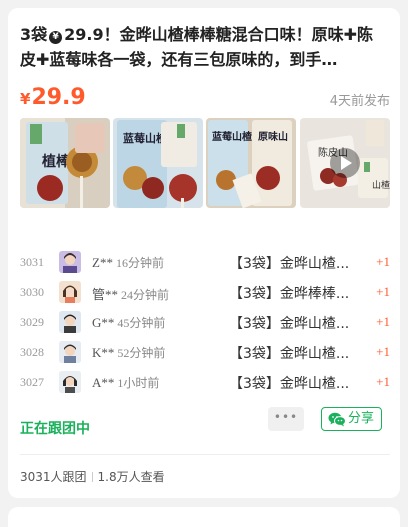  Describe the element at coordinates (205, 263) in the screenshot. I see `list-item: 3031 Z** 16分钟前 【3袋】金晔山楂... +1` at that location.